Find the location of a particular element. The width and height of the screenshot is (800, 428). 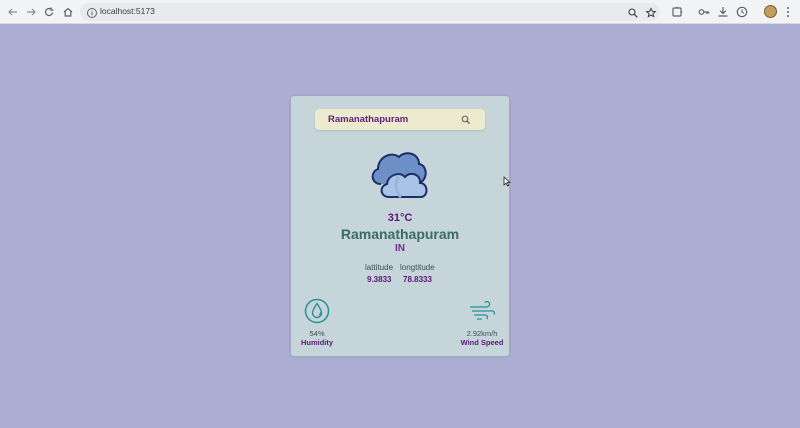

browser-toolbar: localhost:5173 is located at coordinates (400, 12).